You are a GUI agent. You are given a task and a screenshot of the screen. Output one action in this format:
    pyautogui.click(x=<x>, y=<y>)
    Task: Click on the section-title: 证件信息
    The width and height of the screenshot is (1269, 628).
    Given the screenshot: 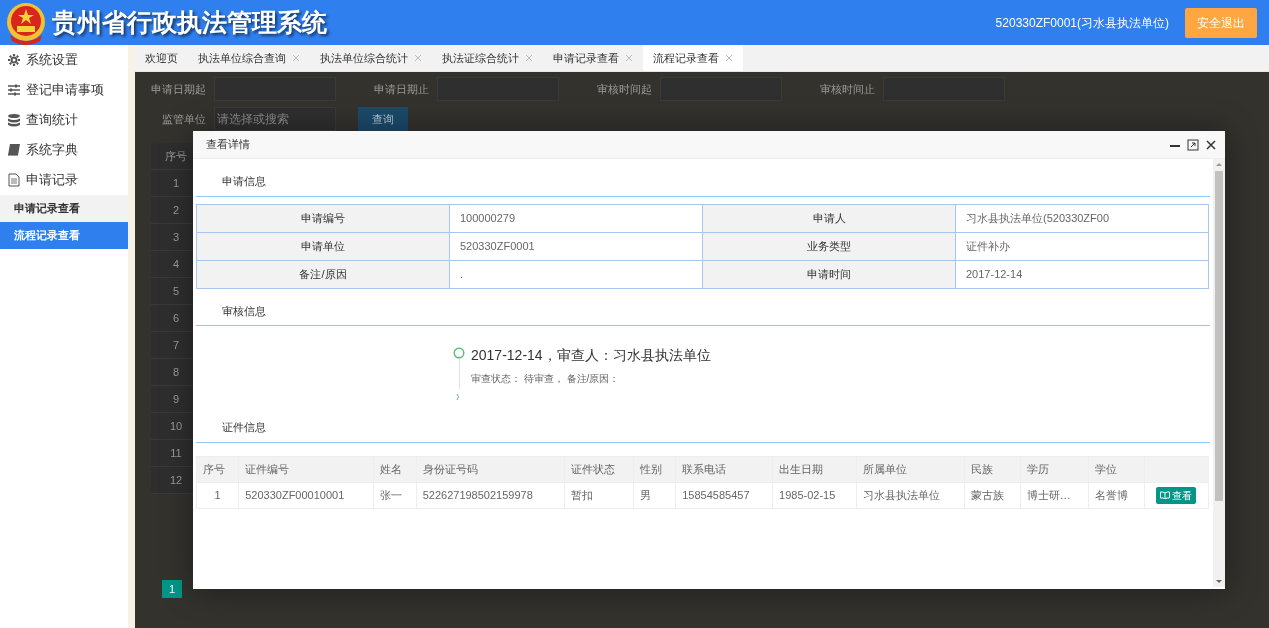 What is the action you would take?
    pyautogui.click(x=703, y=427)
    